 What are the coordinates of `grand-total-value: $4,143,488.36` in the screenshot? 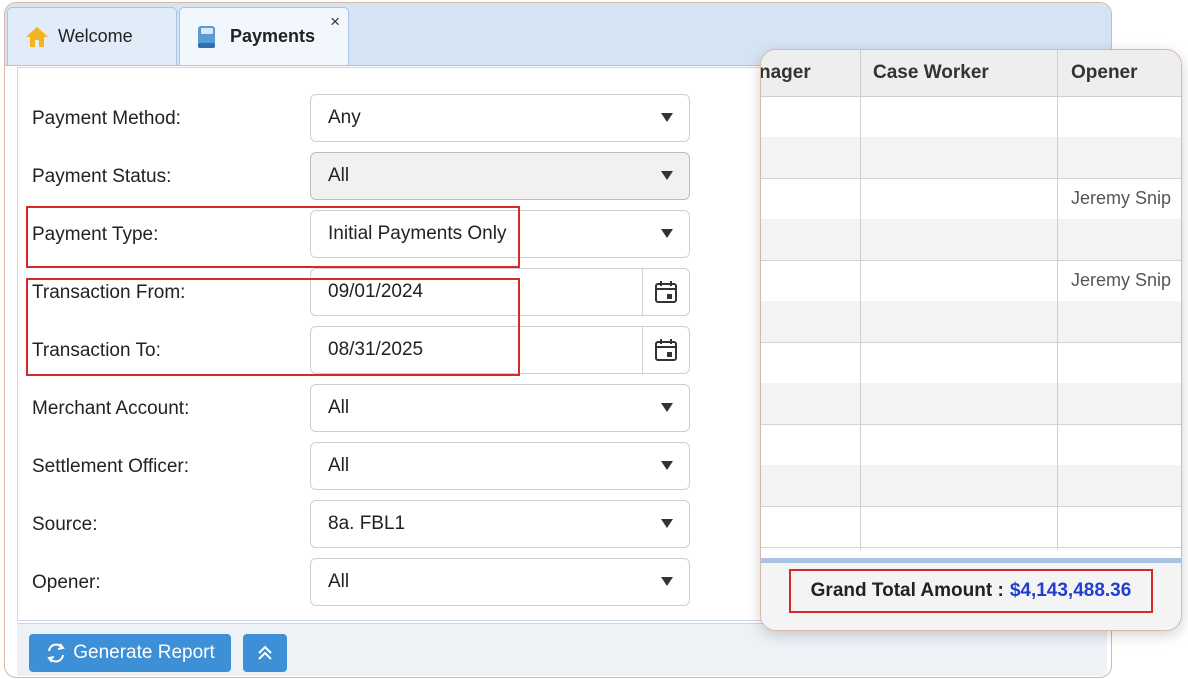 It's located at (1070, 590).